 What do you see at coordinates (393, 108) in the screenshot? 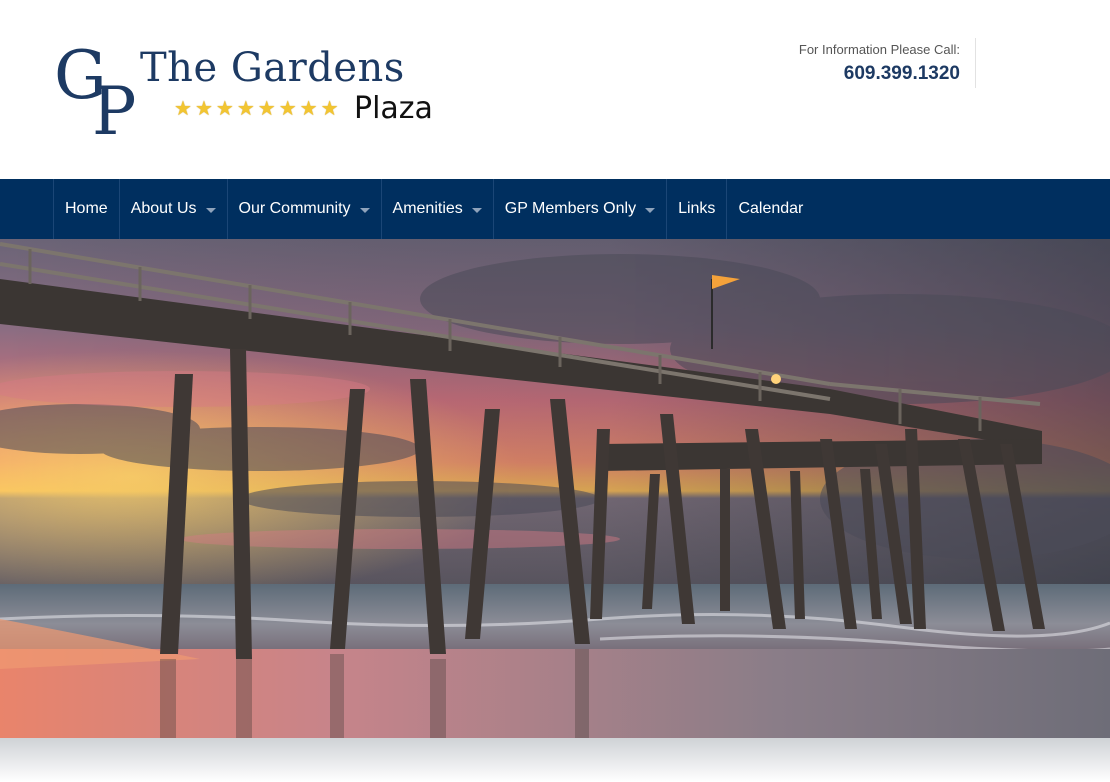
I see `logo-subtitle: Plaza` at bounding box center [393, 108].